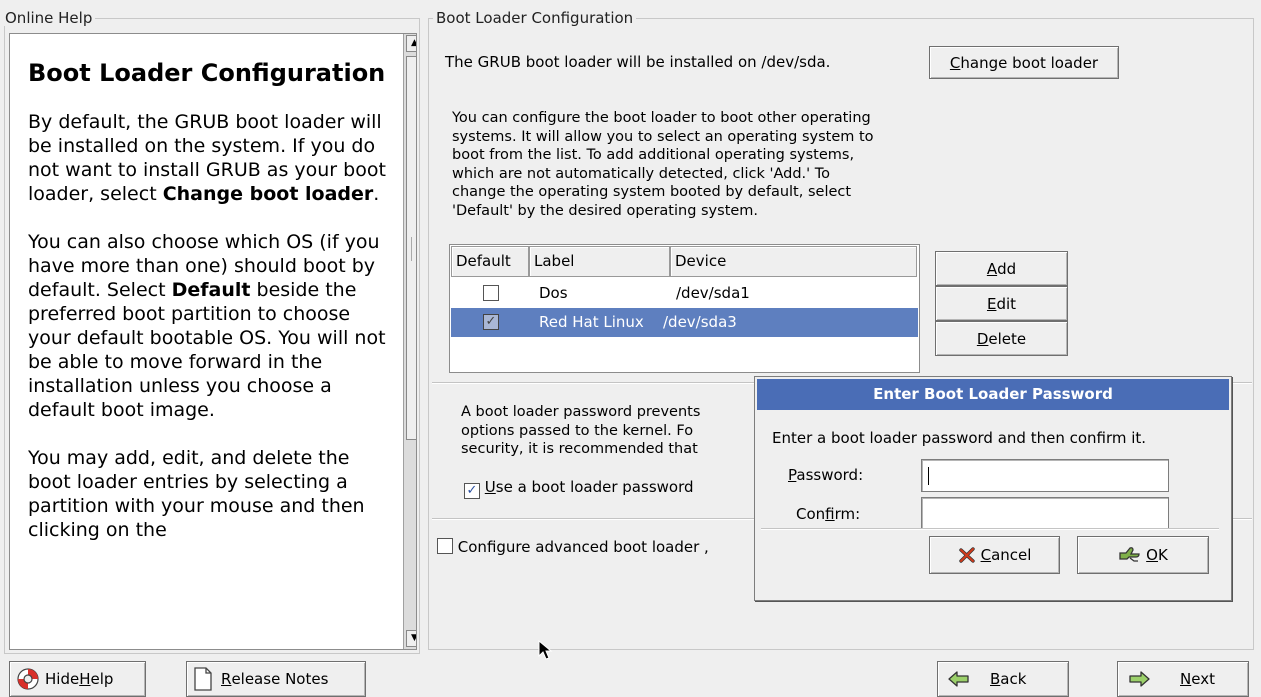 The height and width of the screenshot is (697, 1261). I want to click on release-notes-button: Release Notes, so click(276, 679).